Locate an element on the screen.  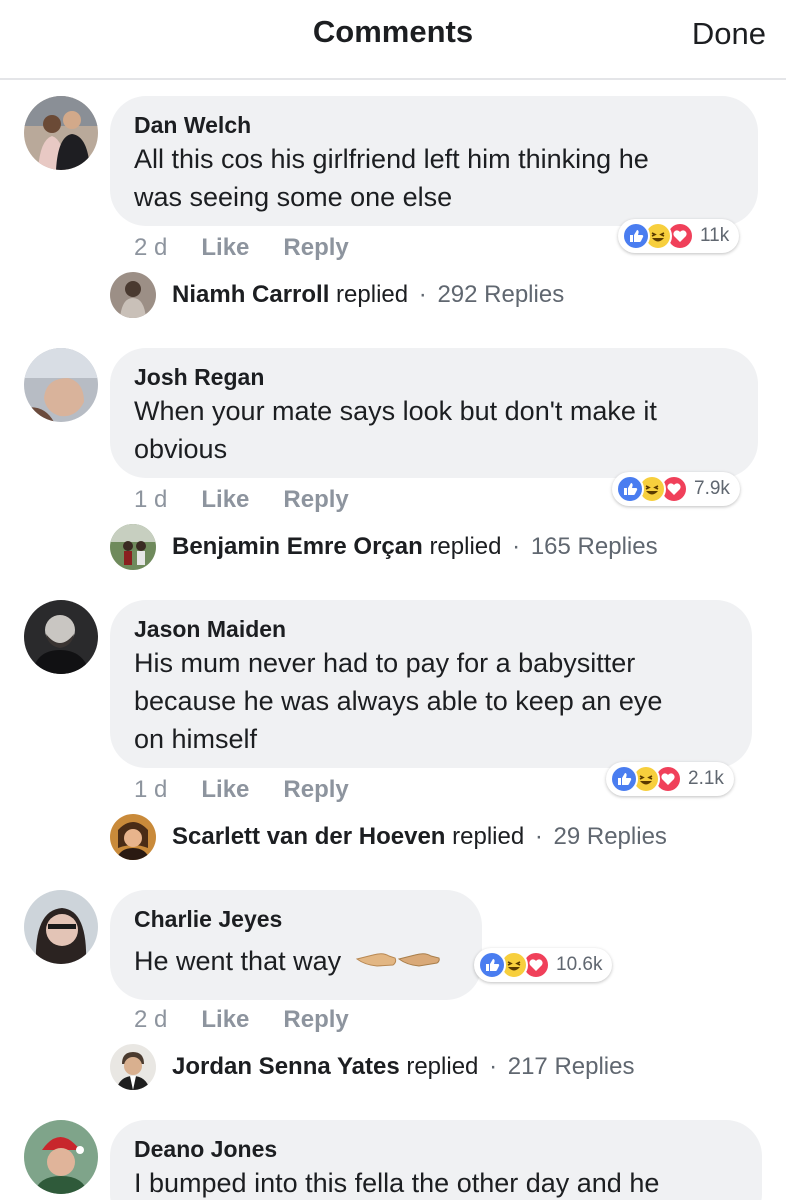
comment-author: Dan Welch is located at coordinates (434, 125).